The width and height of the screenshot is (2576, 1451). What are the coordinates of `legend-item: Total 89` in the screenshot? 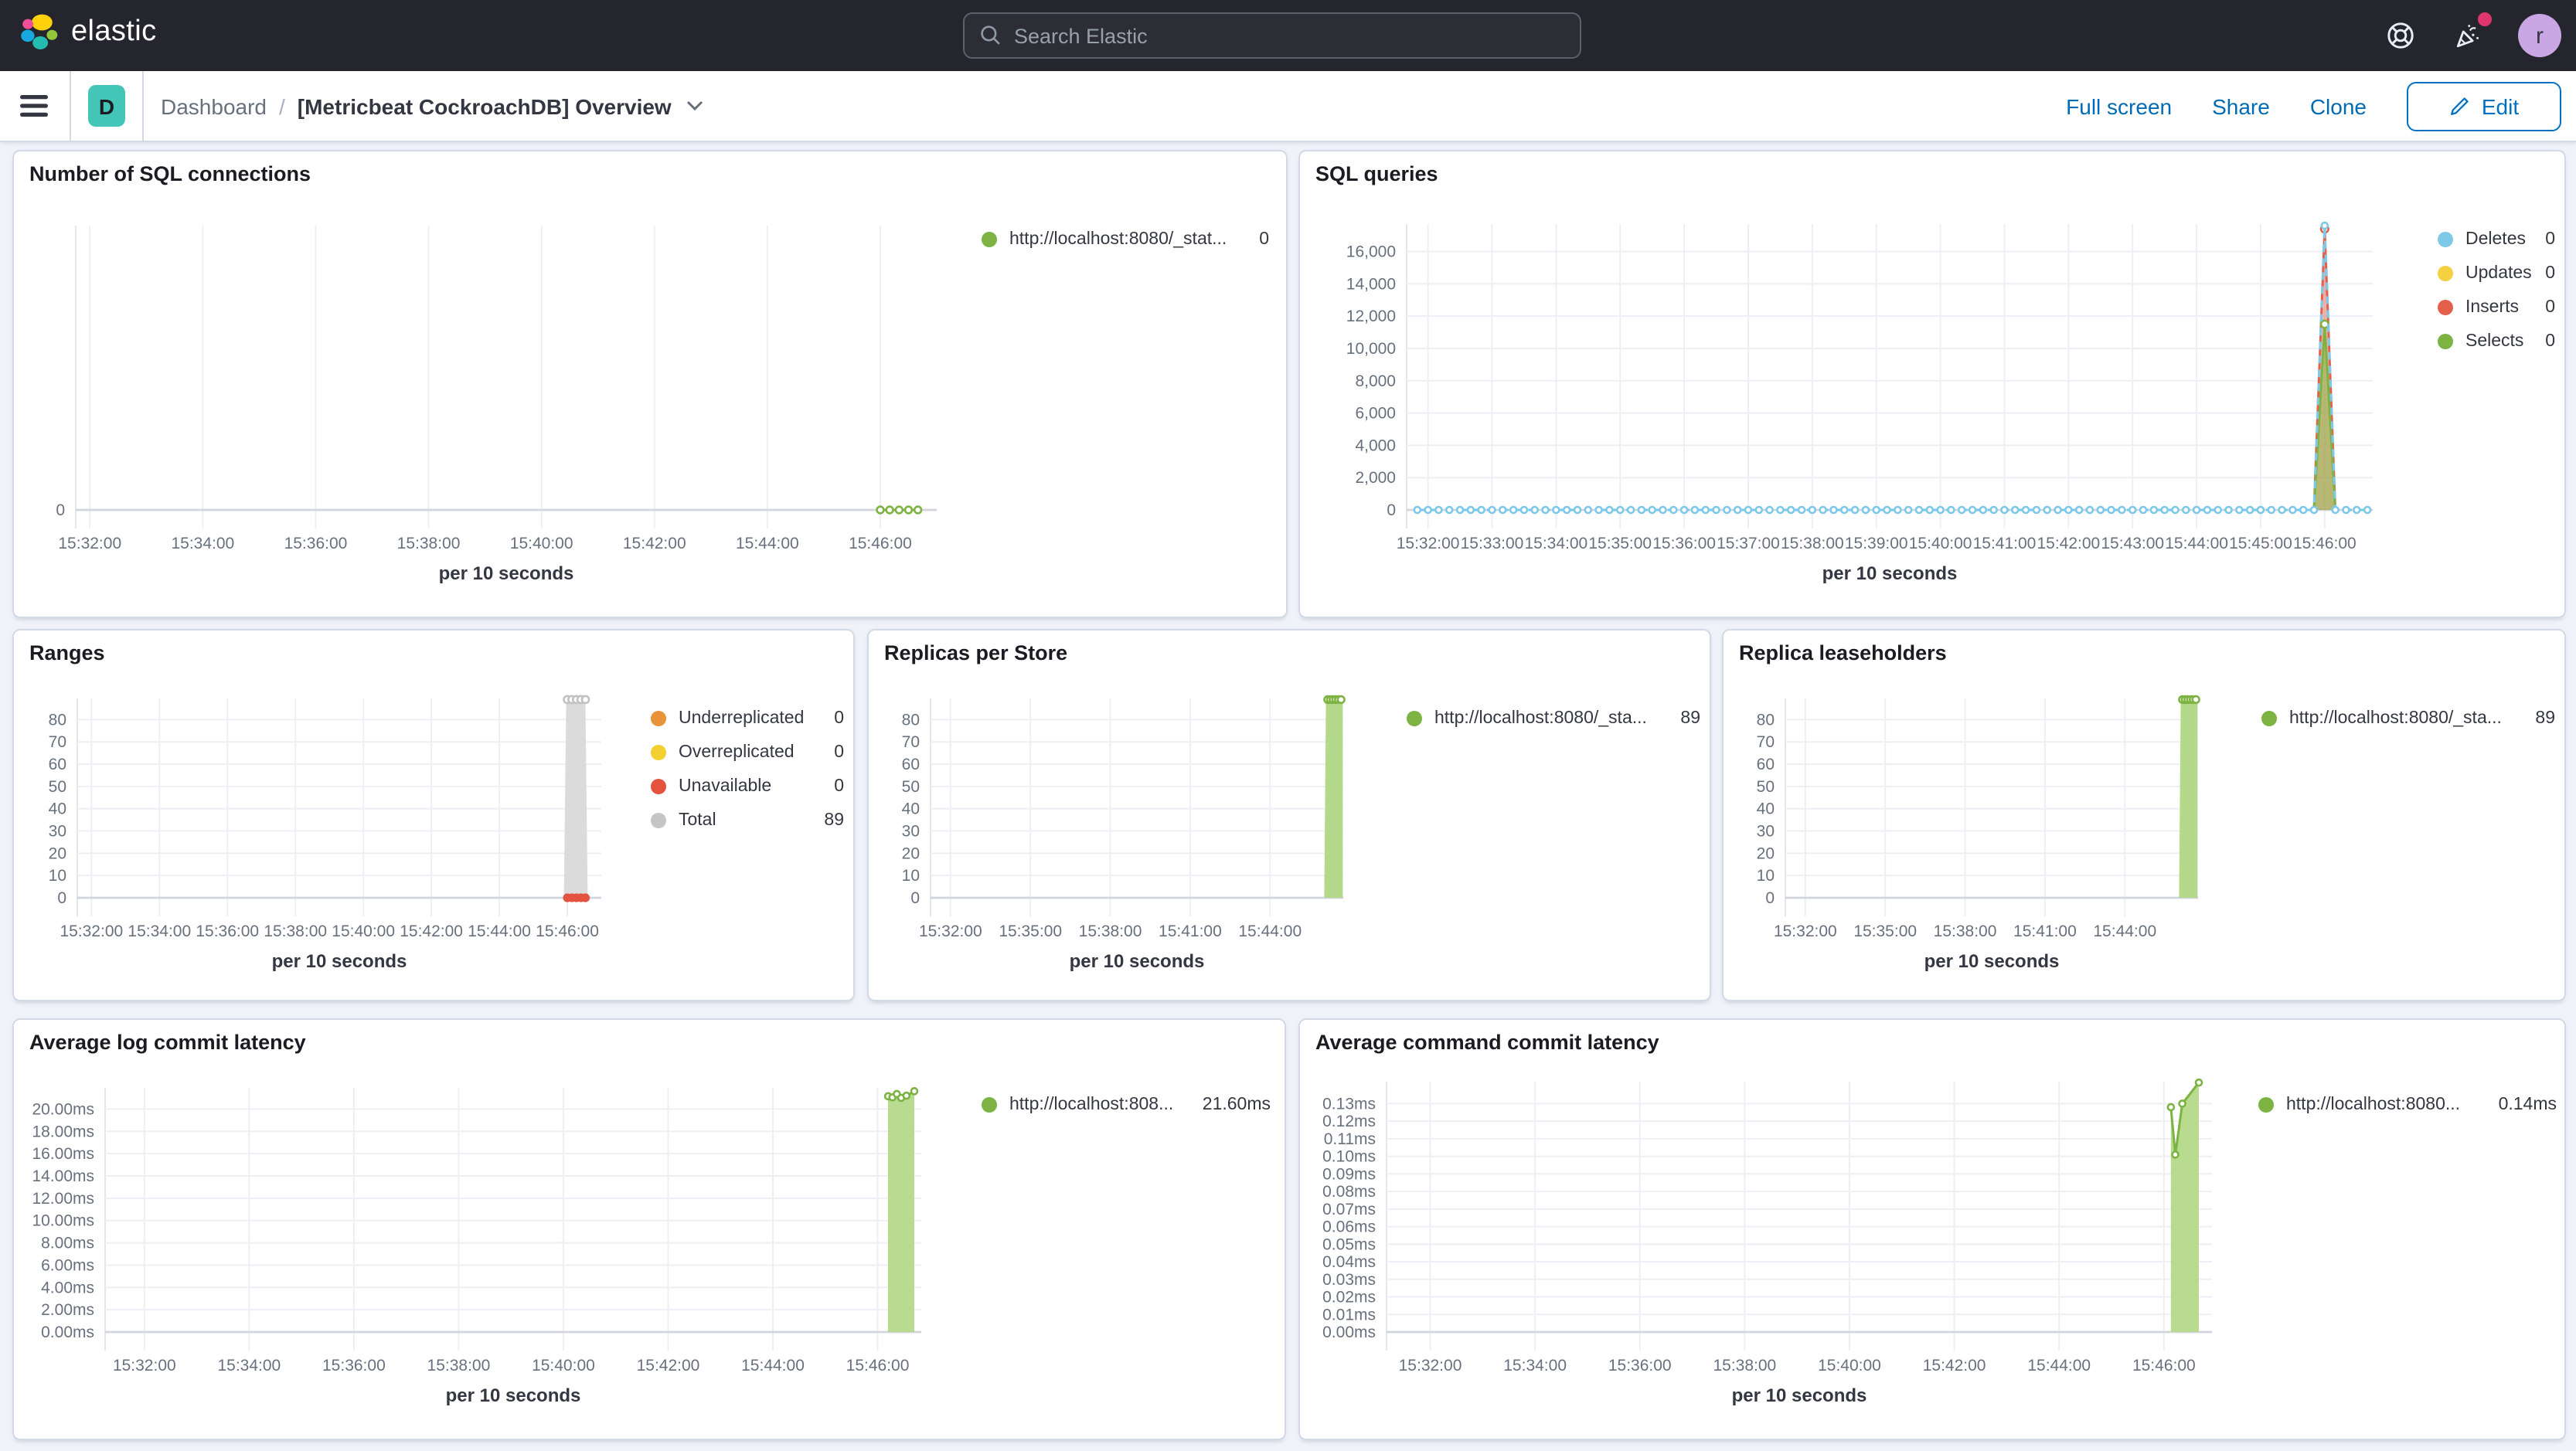 It's located at (747, 821).